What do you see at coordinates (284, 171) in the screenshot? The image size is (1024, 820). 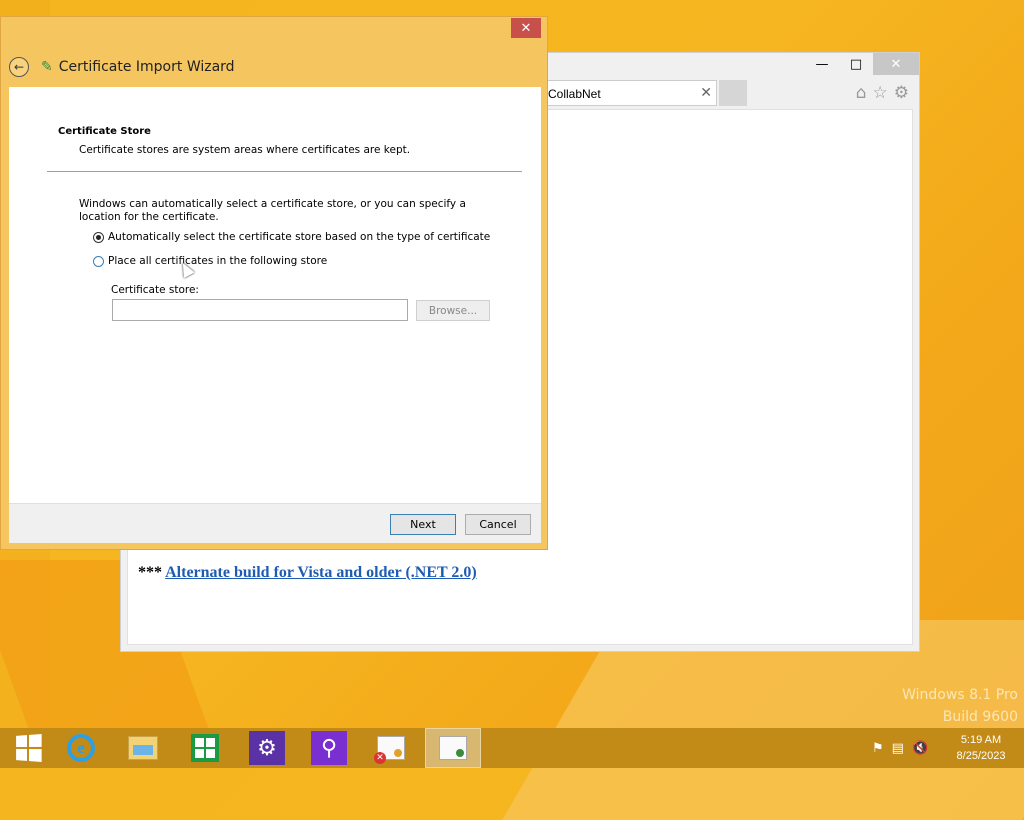 I see `header-divider` at bounding box center [284, 171].